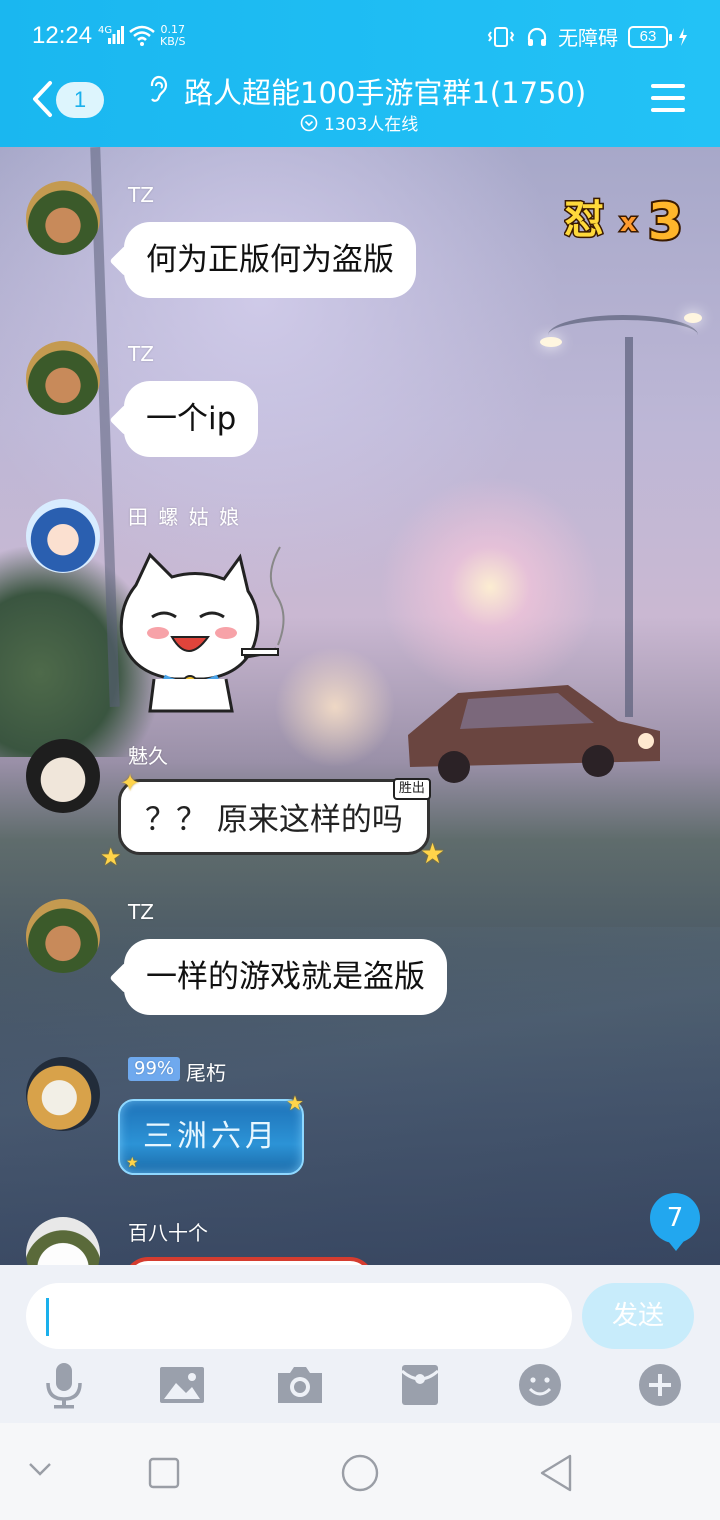  Describe the element at coordinates (675, 1222) in the screenshot. I see `unread-count-badge: 7` at that location.